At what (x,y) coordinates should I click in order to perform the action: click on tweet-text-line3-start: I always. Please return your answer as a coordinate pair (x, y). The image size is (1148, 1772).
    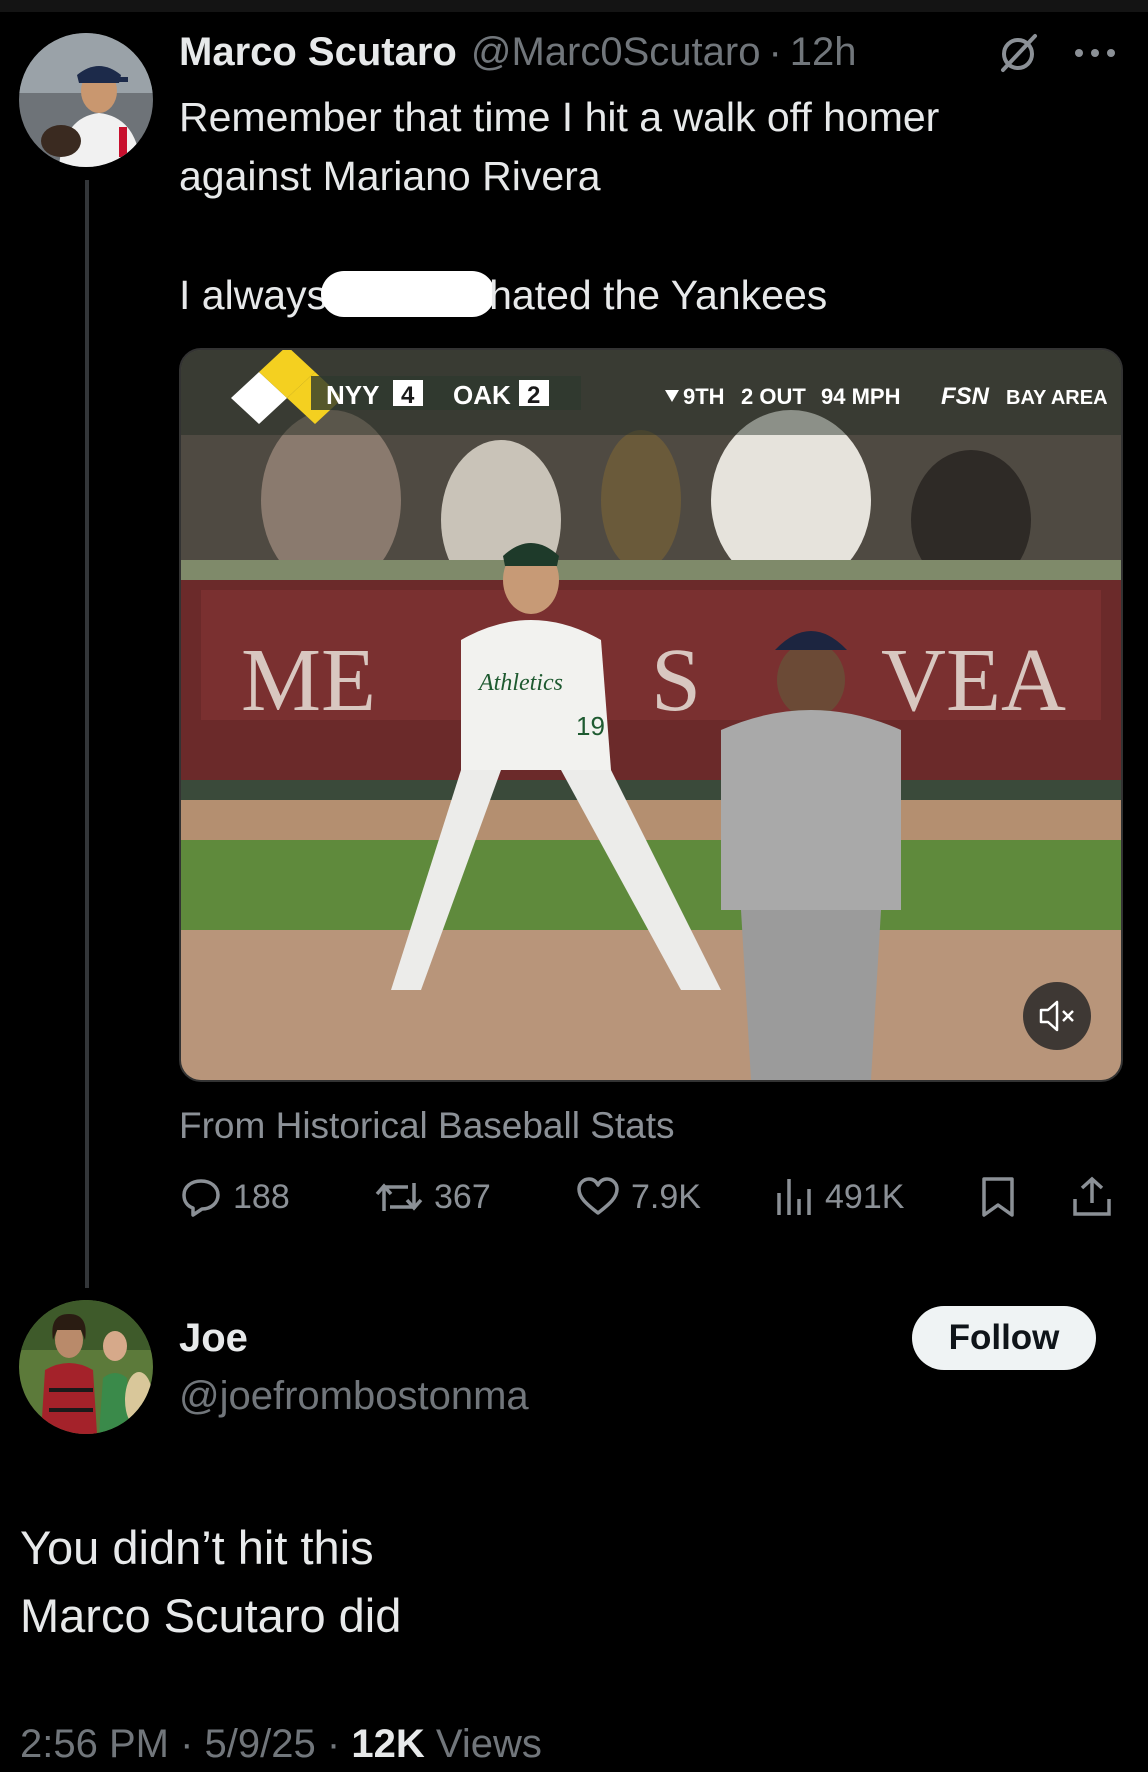
    Looking at the image, I should click on (253, 295).